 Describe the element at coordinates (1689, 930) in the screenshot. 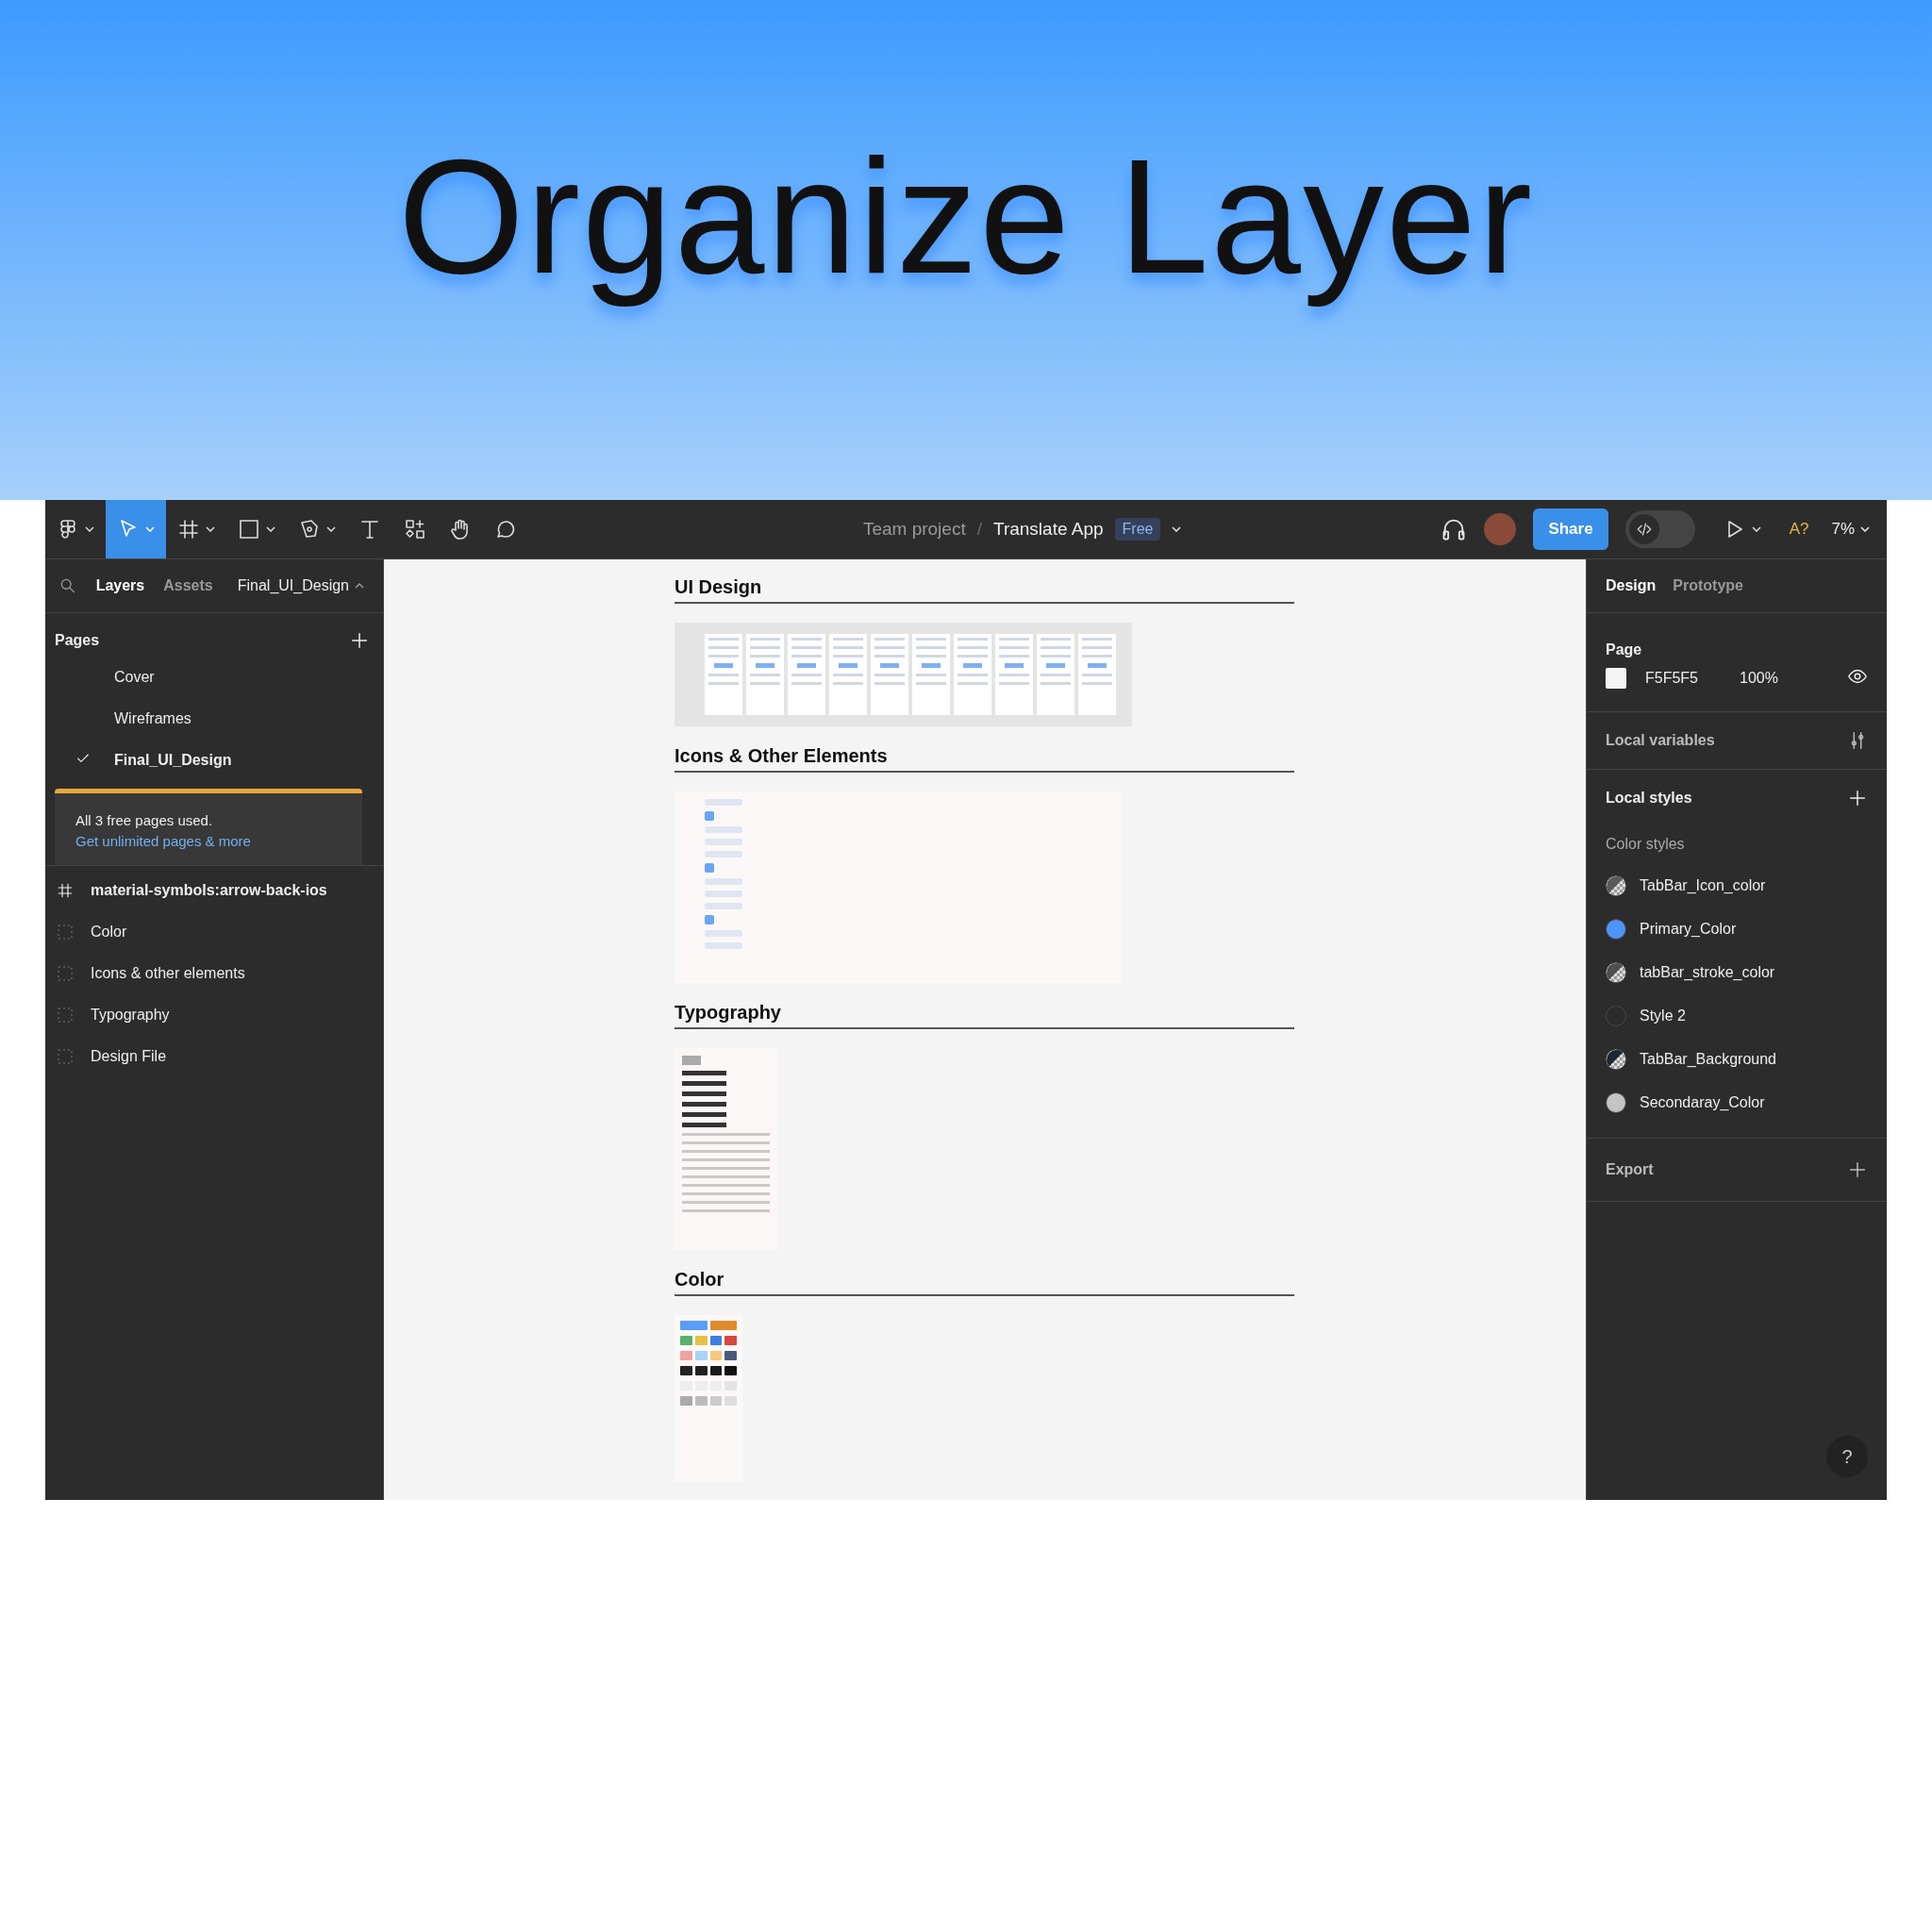

I see `color-style-name: Primary_Color` at that location.